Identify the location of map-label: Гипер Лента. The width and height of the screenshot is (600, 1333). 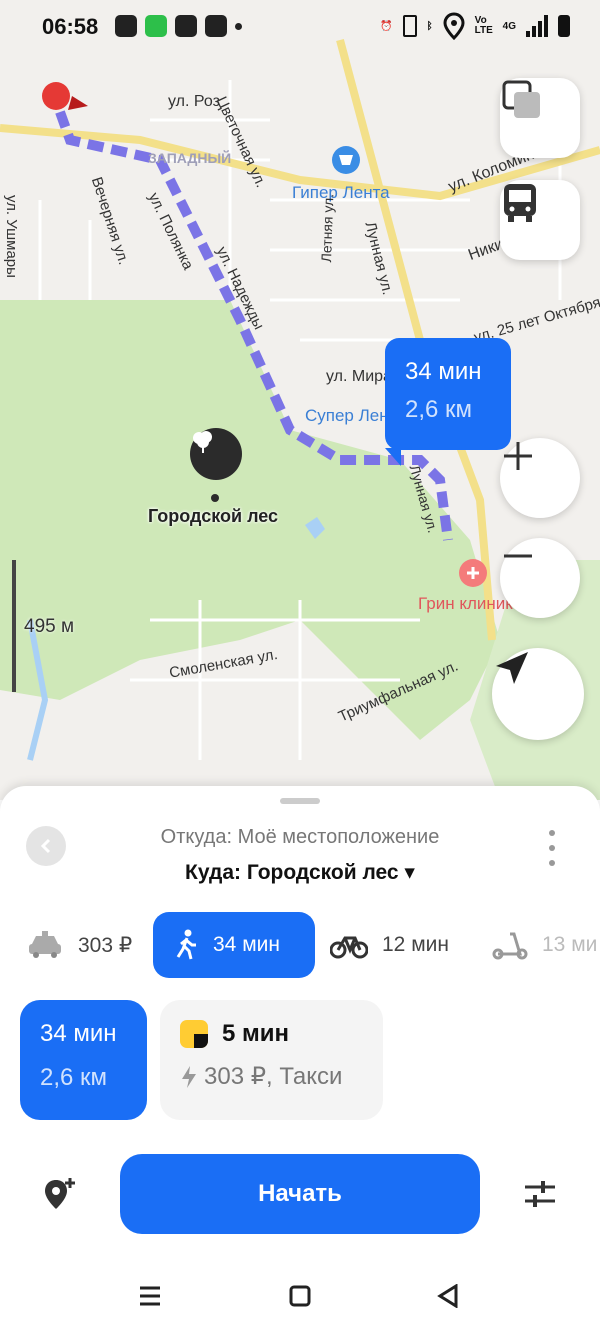
(341, 192).